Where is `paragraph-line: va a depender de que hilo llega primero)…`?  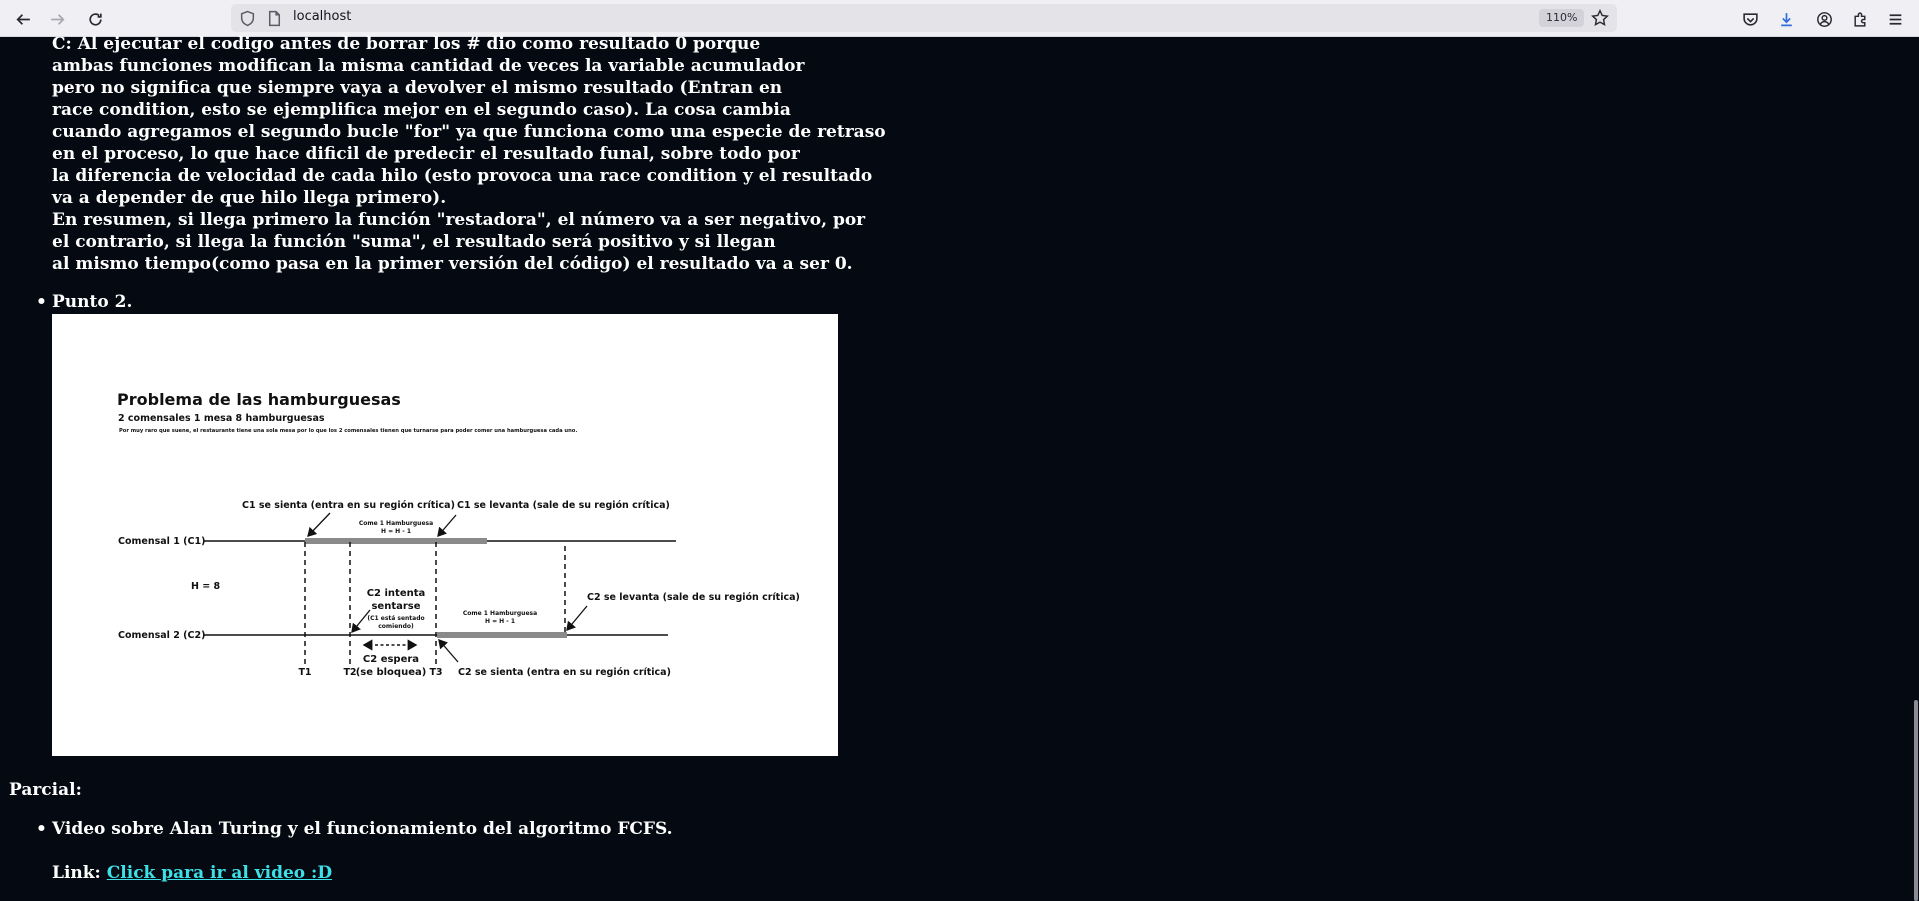 paragraph-line: va a depender de que hilo llega primero)… is located at coordinates (249, 198).